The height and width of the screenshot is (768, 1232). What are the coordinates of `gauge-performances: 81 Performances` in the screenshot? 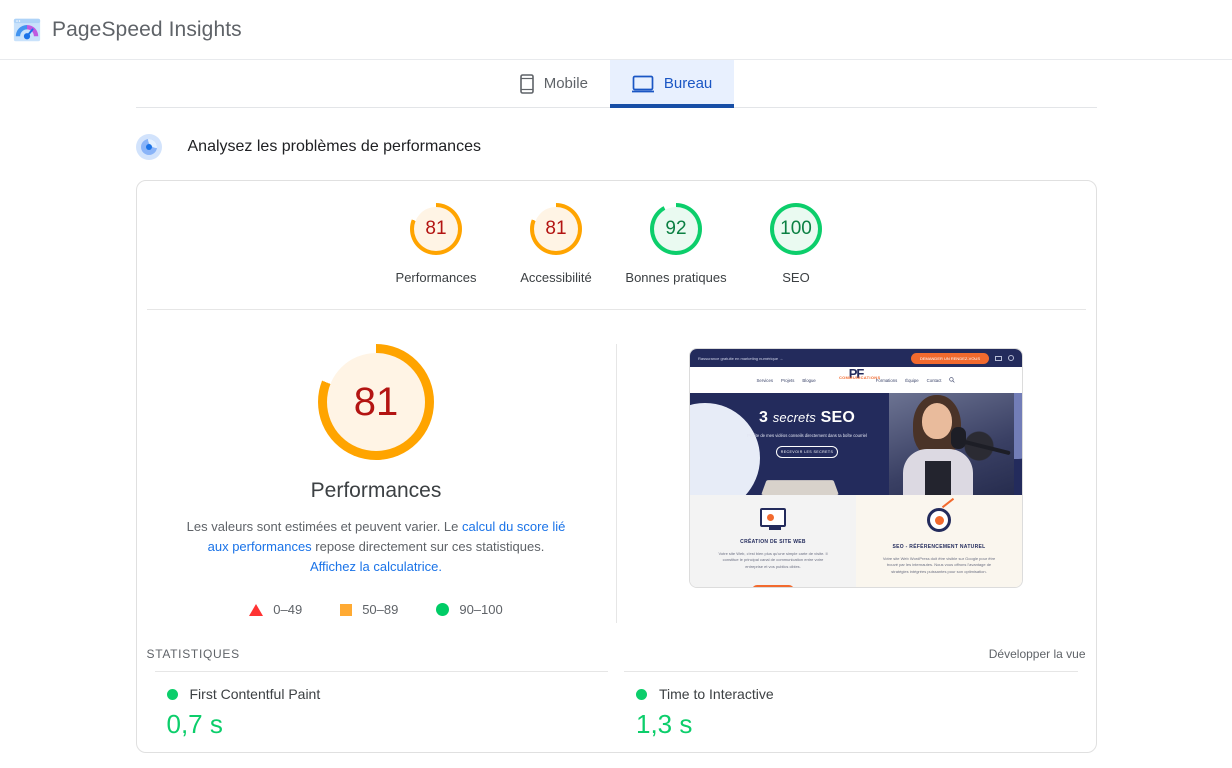 It's located at (436, 244).